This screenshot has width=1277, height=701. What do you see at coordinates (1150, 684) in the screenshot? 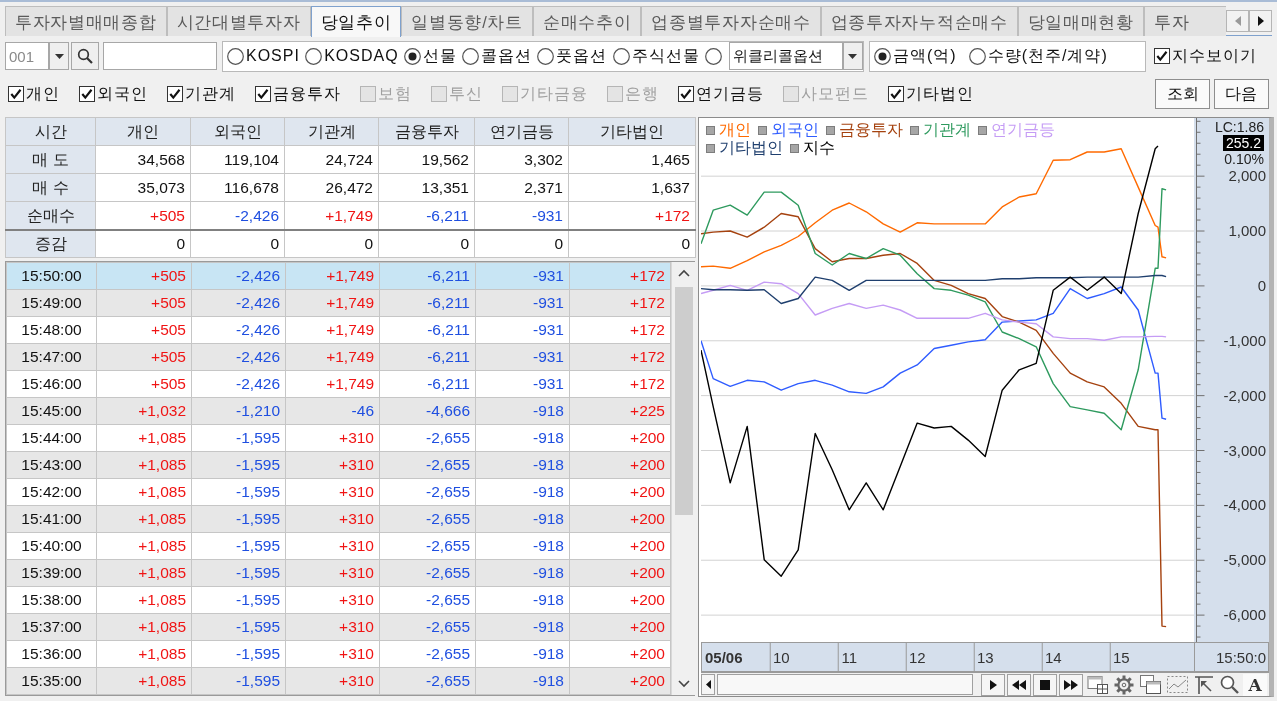
I see `overlapping-windows-icon` at bounding box center [1150, 684].